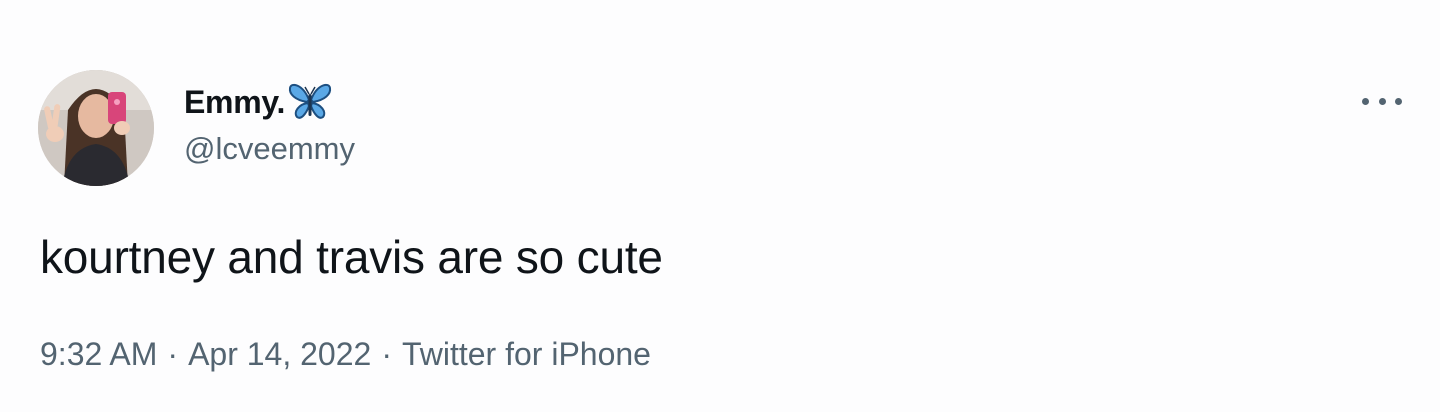  I want to click on more-options-icon, so click(1382, 101).